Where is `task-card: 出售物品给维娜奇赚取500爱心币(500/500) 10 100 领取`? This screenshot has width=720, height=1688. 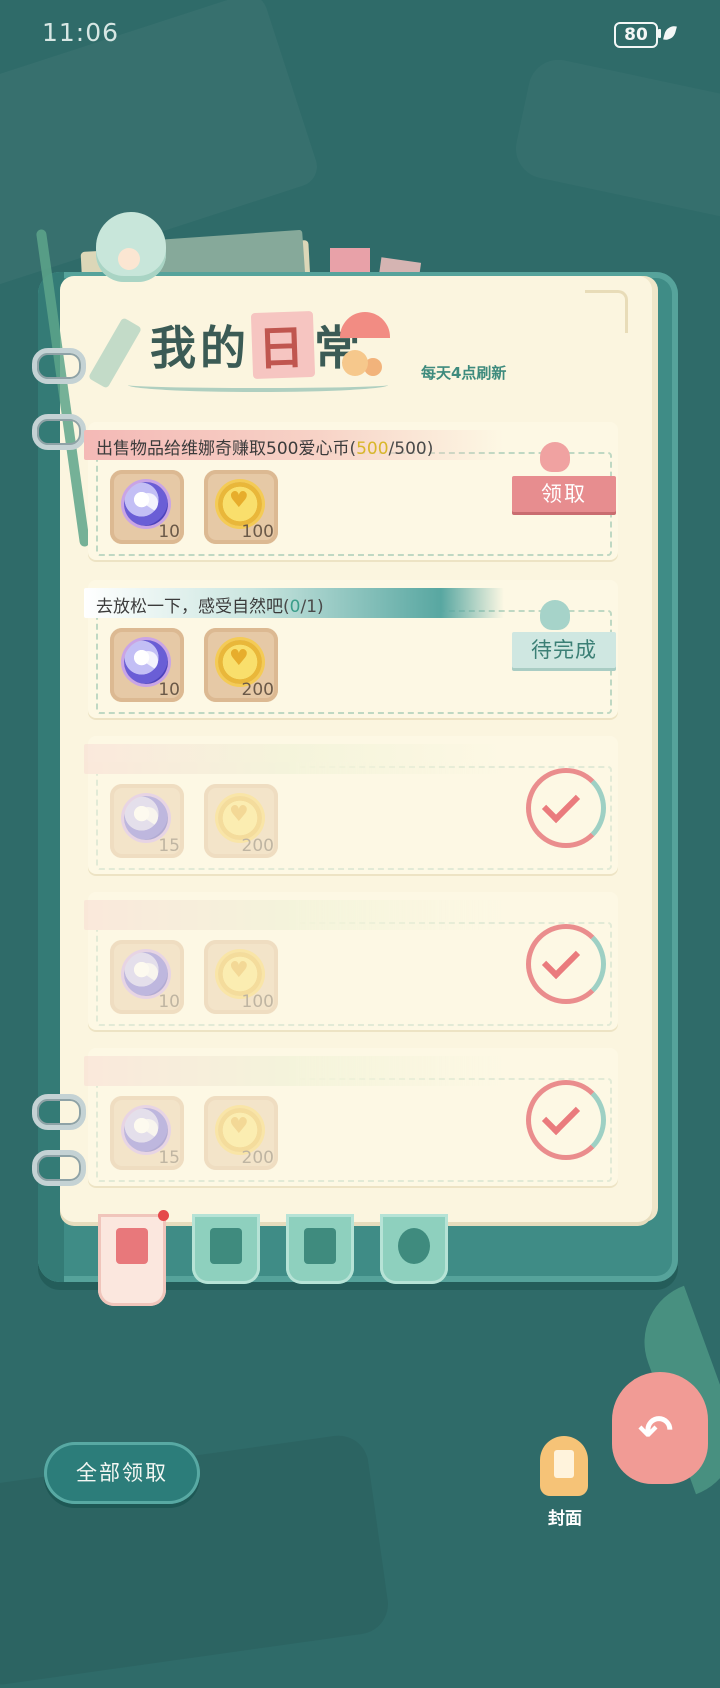 task-card: 出售物品给维娜奇赚取500爱心币(500/500) 10 100 领取 is located at coordinates (351, 491).